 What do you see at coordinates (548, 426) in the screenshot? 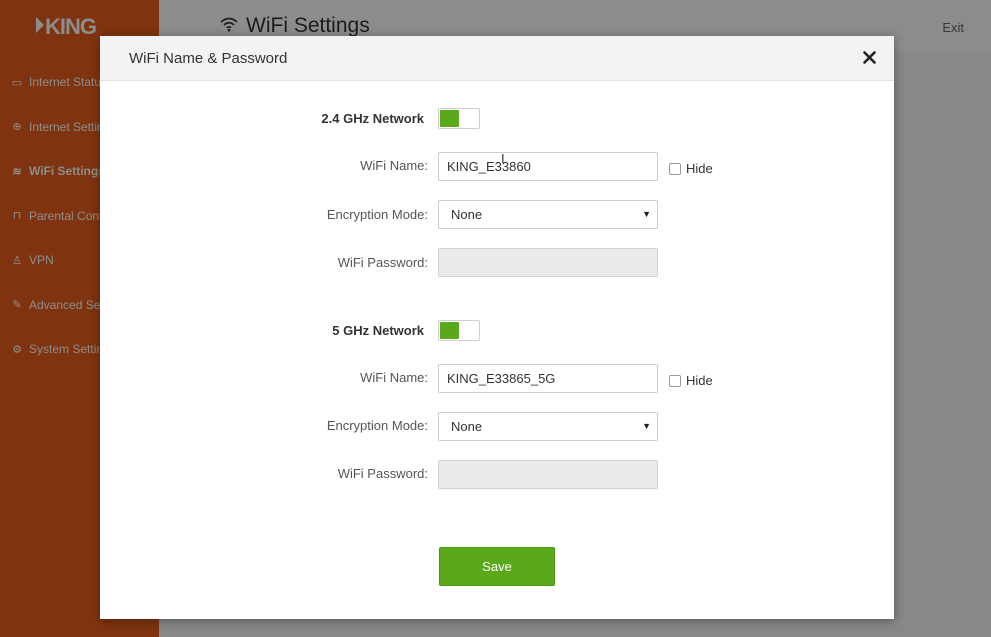
I see `encryption-5ghz-select: None ▼` at bounding box center [548, 426].